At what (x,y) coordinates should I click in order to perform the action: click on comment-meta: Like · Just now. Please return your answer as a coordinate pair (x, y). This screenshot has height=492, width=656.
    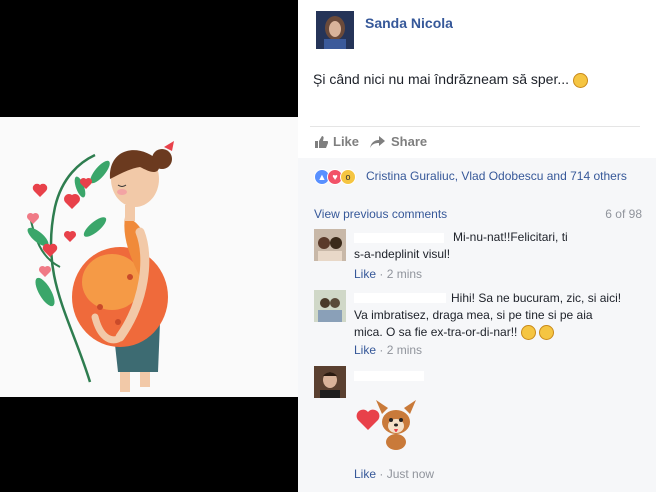
    Looking at the image, I should click on (394, 474).